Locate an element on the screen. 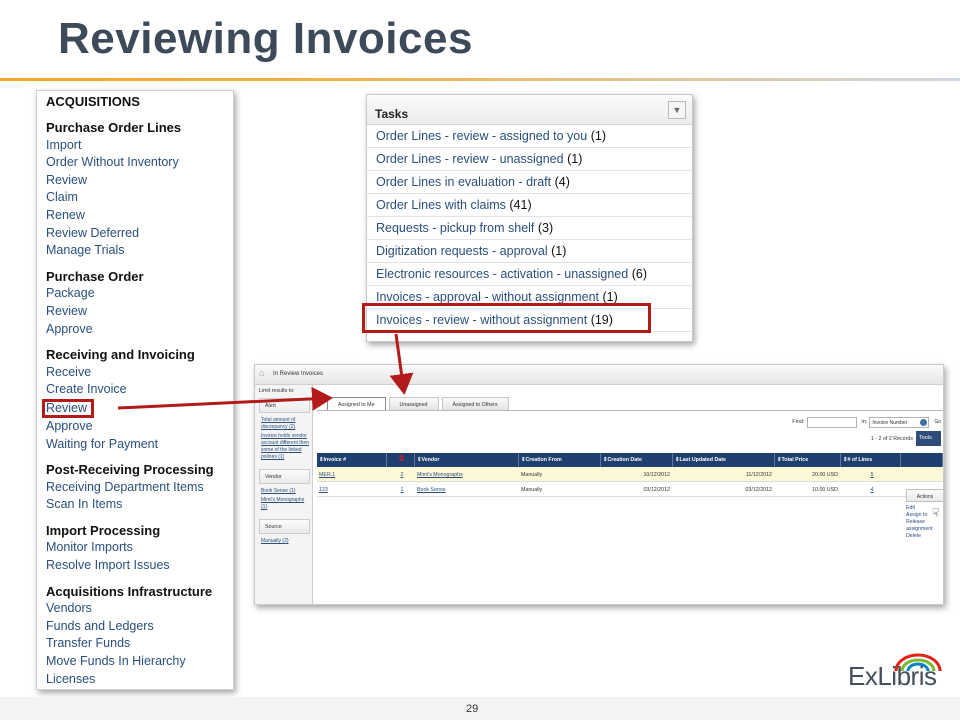 This screenshot has width=960, height=720. col-vendor: ⇕Vendor is located at coordinates (467, 460).